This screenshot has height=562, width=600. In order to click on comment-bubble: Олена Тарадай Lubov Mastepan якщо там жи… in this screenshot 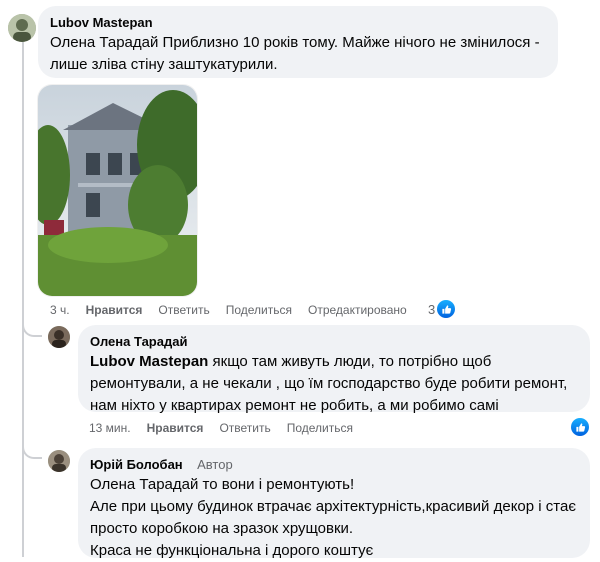, I will do `click(334, 369)`.